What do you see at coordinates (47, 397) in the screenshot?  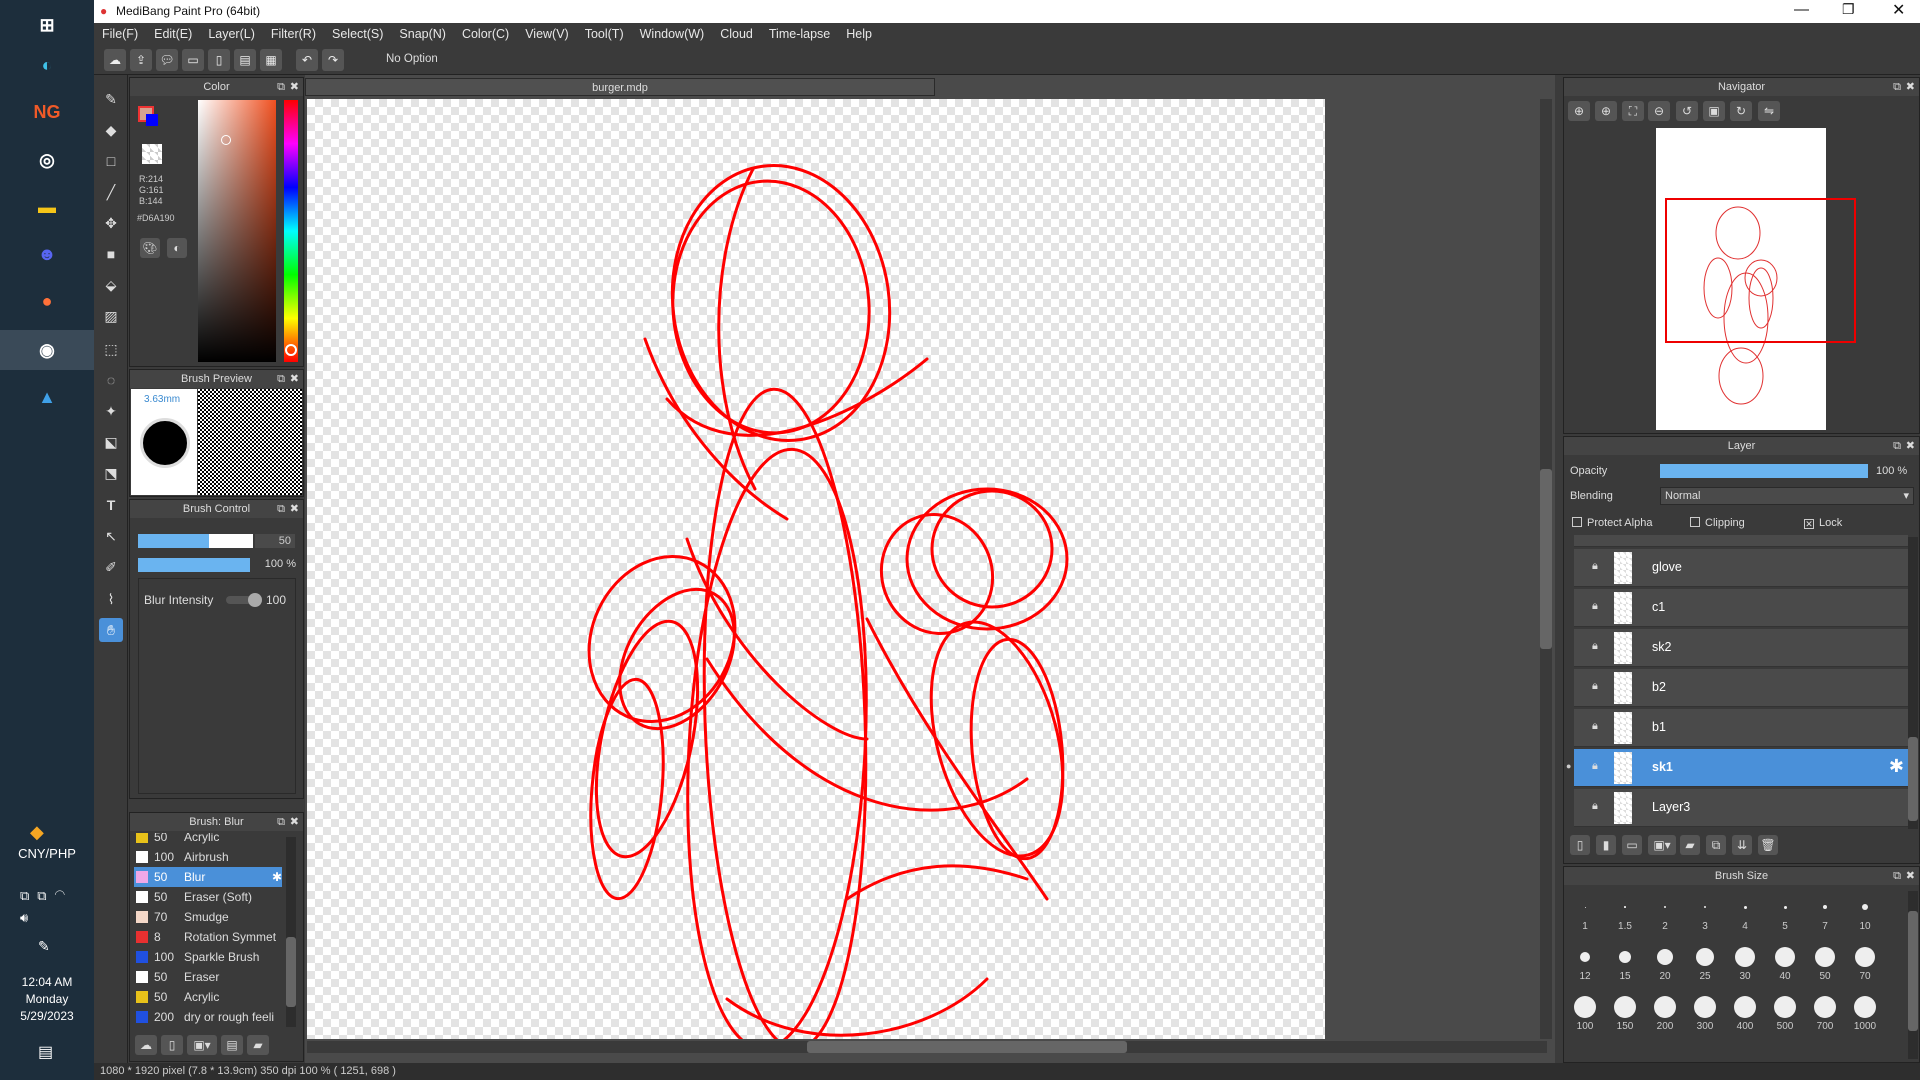 I see `photos-icon: ▲` at bounding box center [47, 397].